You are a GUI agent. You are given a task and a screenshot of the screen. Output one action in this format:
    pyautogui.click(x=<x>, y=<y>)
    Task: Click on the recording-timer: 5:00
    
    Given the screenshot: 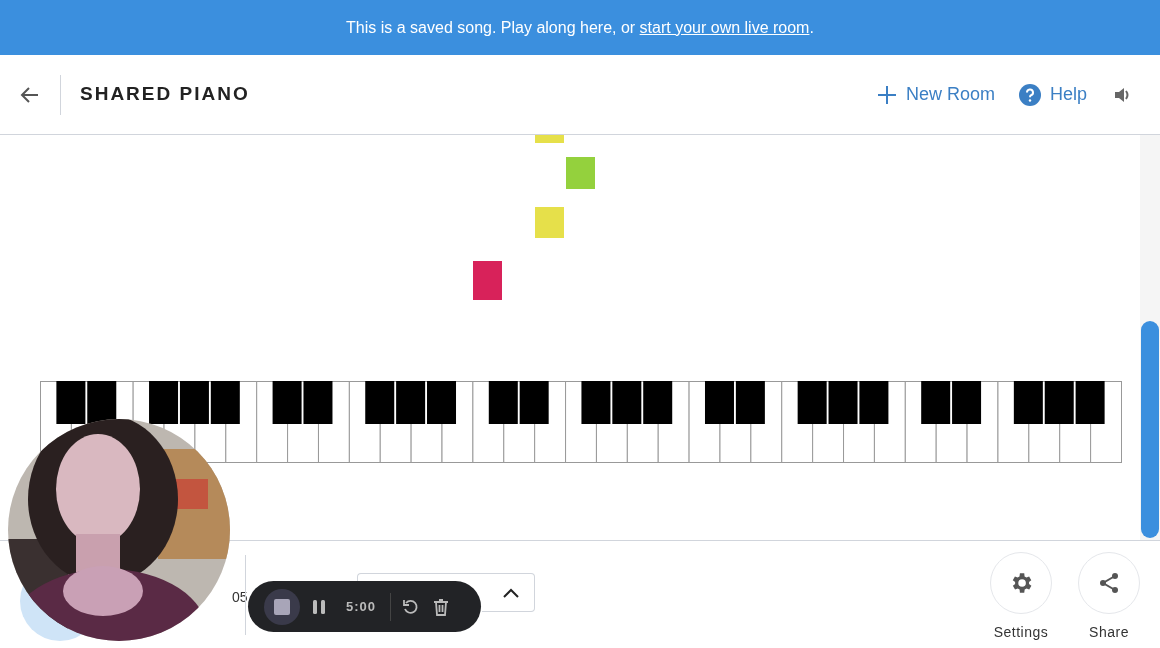 What is the action you would take?
    pyautogui.click(x=361, y=606)
    